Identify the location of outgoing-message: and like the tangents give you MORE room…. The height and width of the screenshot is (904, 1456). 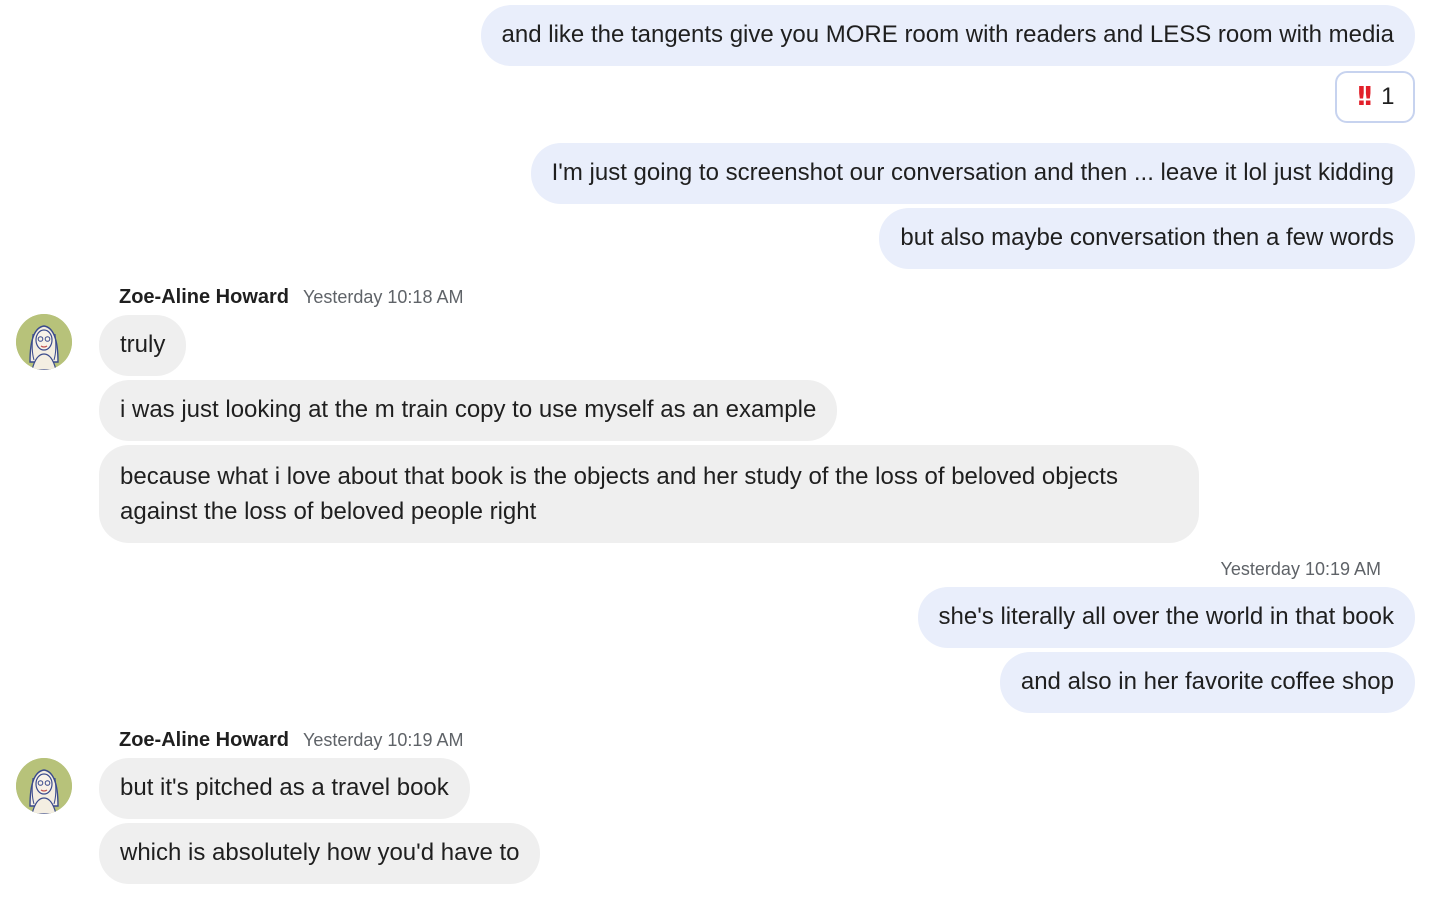
(947, 35).